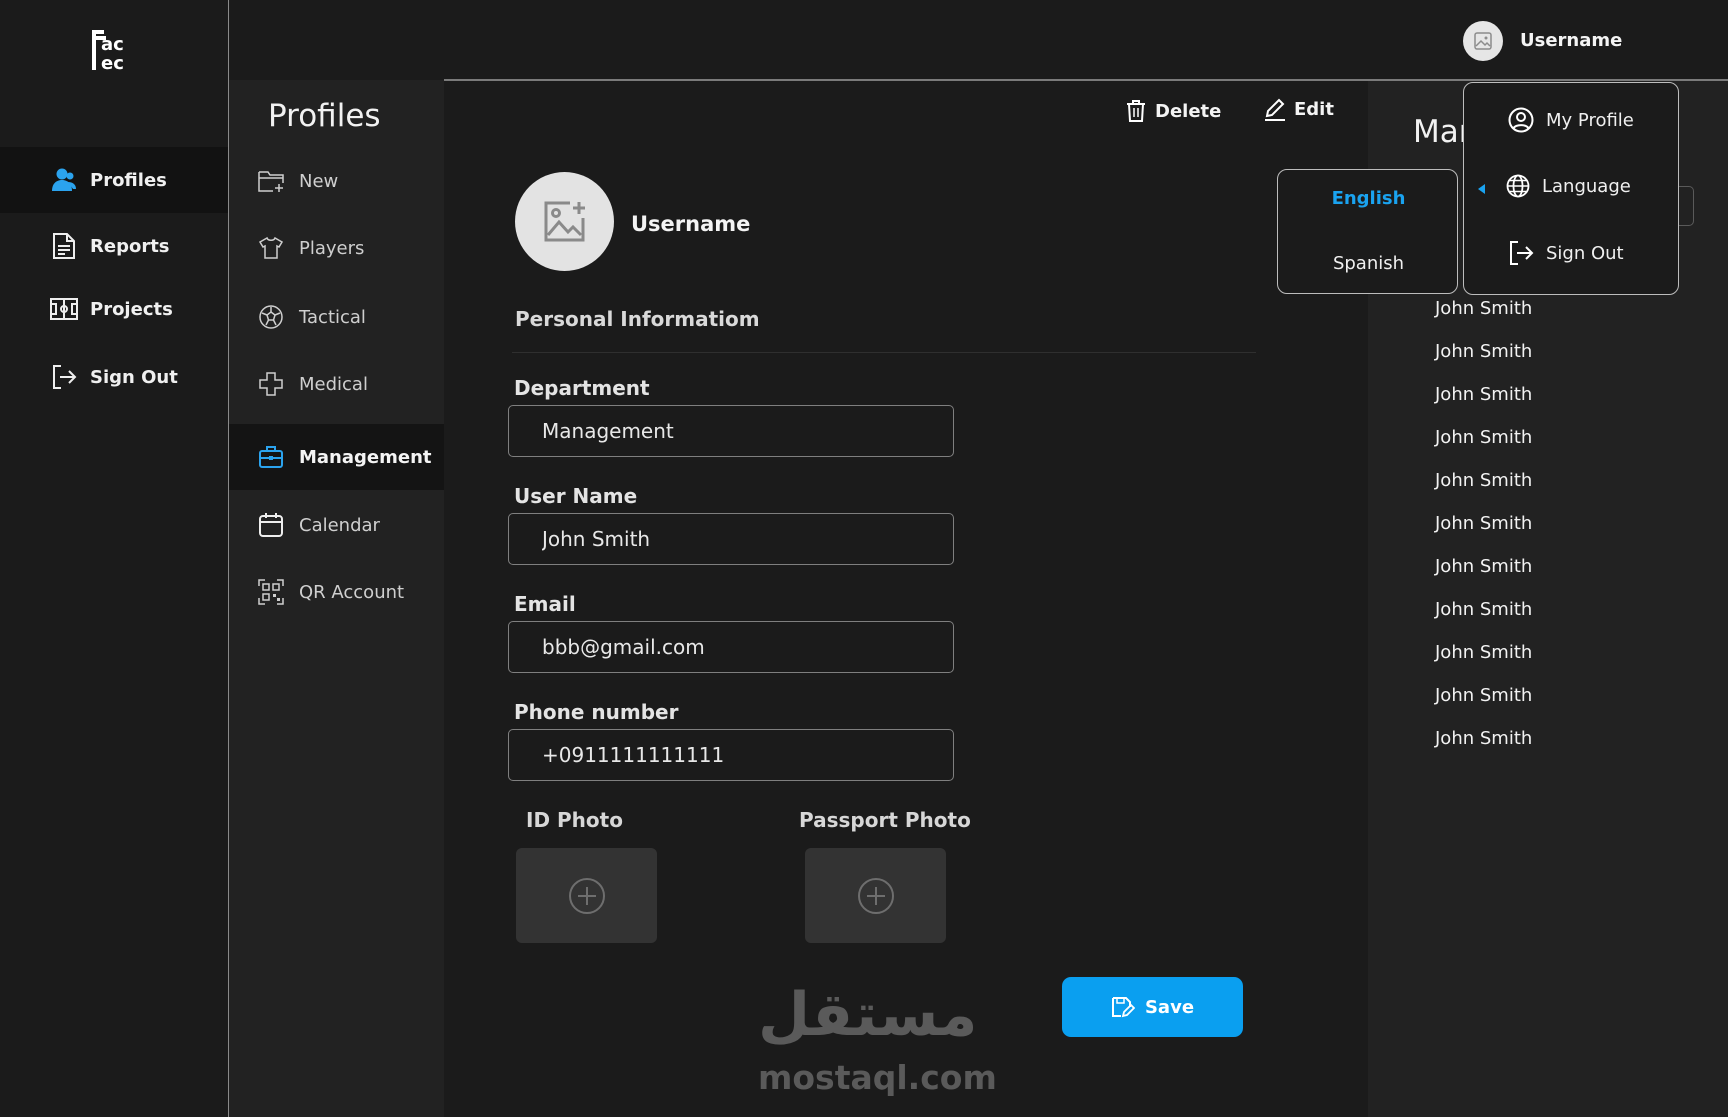  What do you see at coordinates (1368, 198) in the screenshot?
I see `language-option-english: English` at bounding box center [1368, 198].